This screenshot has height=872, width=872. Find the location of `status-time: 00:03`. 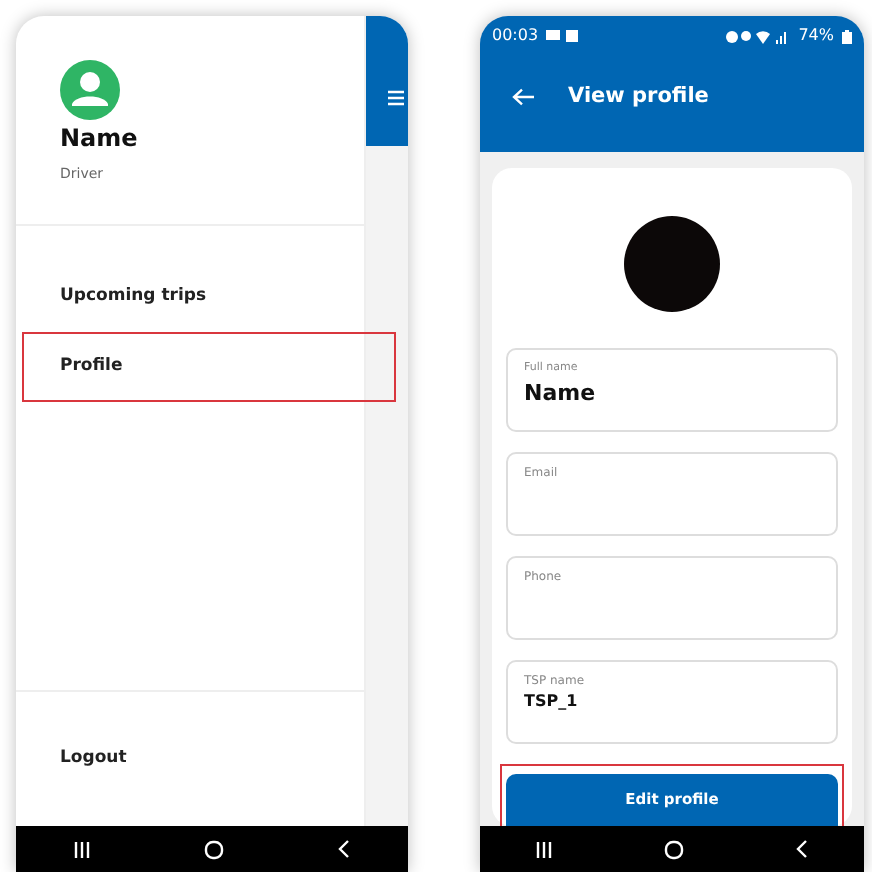

status-time: 00:03 is located at coordinates (515, 36).